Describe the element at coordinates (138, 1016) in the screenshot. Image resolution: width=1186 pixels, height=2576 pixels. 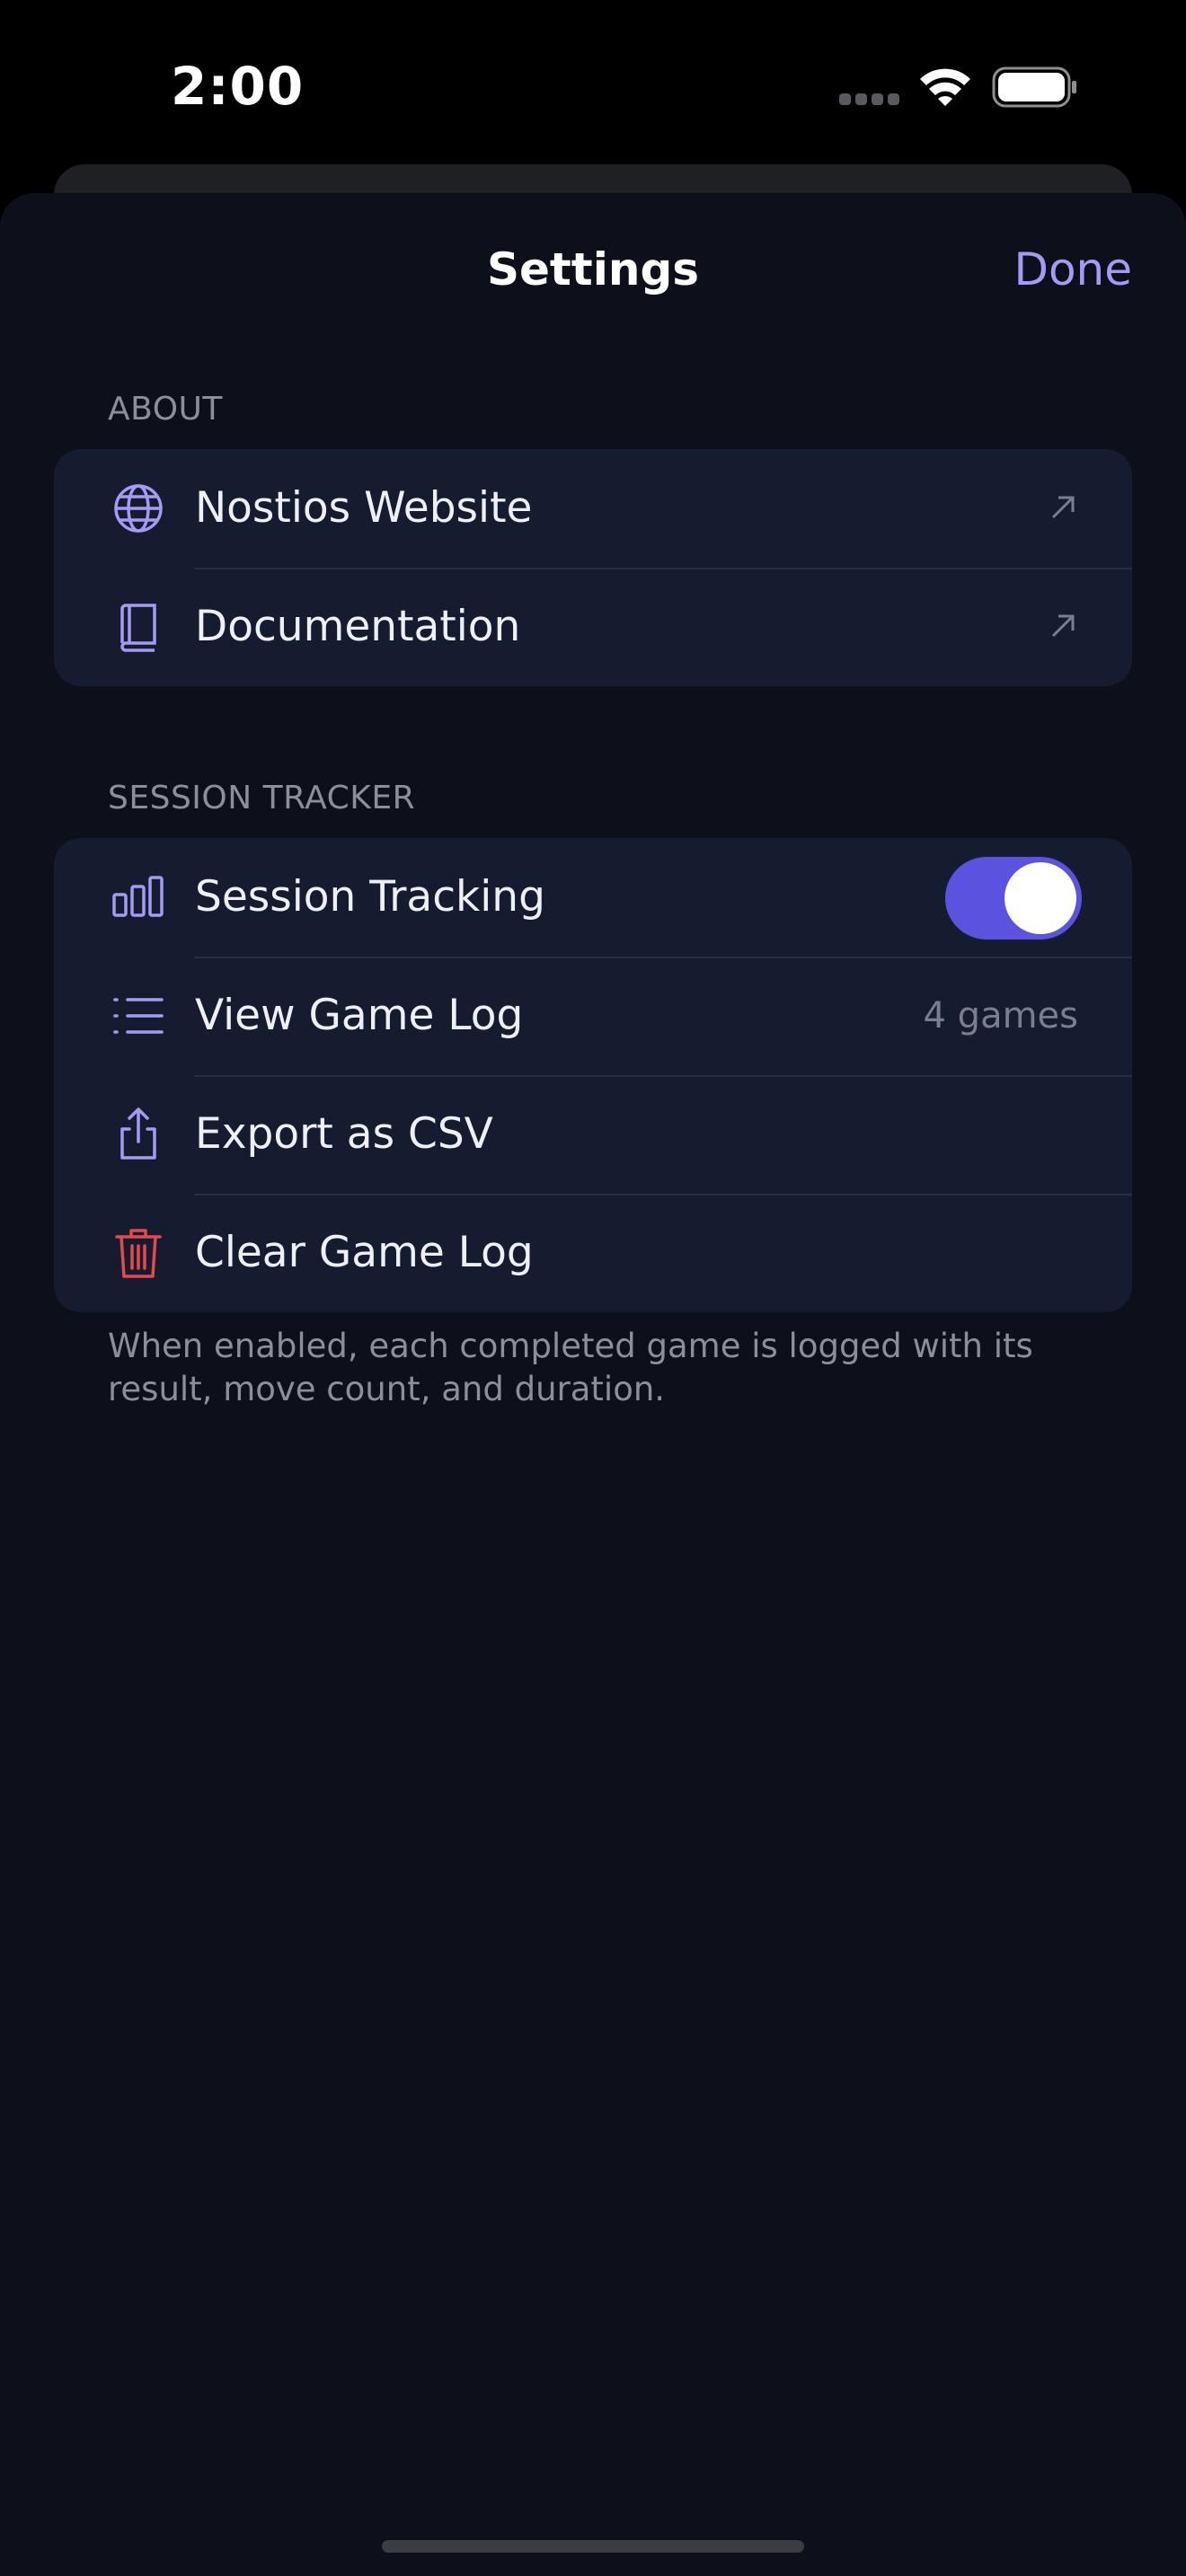
I see `list-icon` at that location.